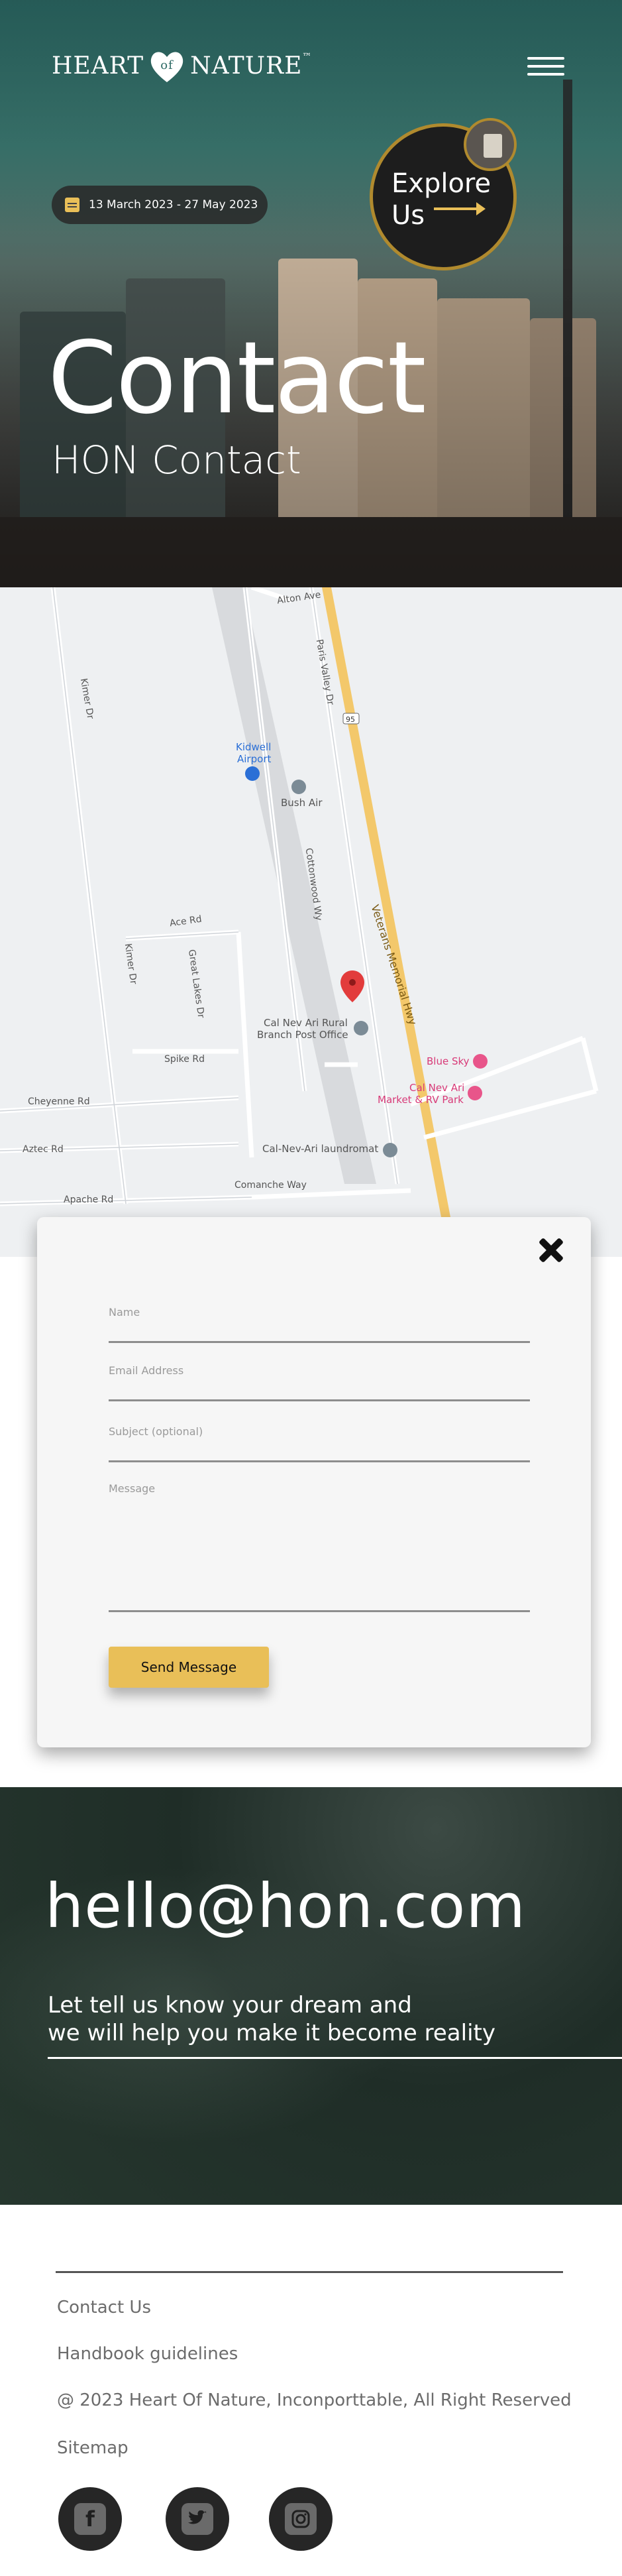 The height and width of the screenshot is (2576, 622). What do you see at coordinates (361, 1028) in the screenshot?
I see `post-office-icon` at bounding box center [361, 1028].